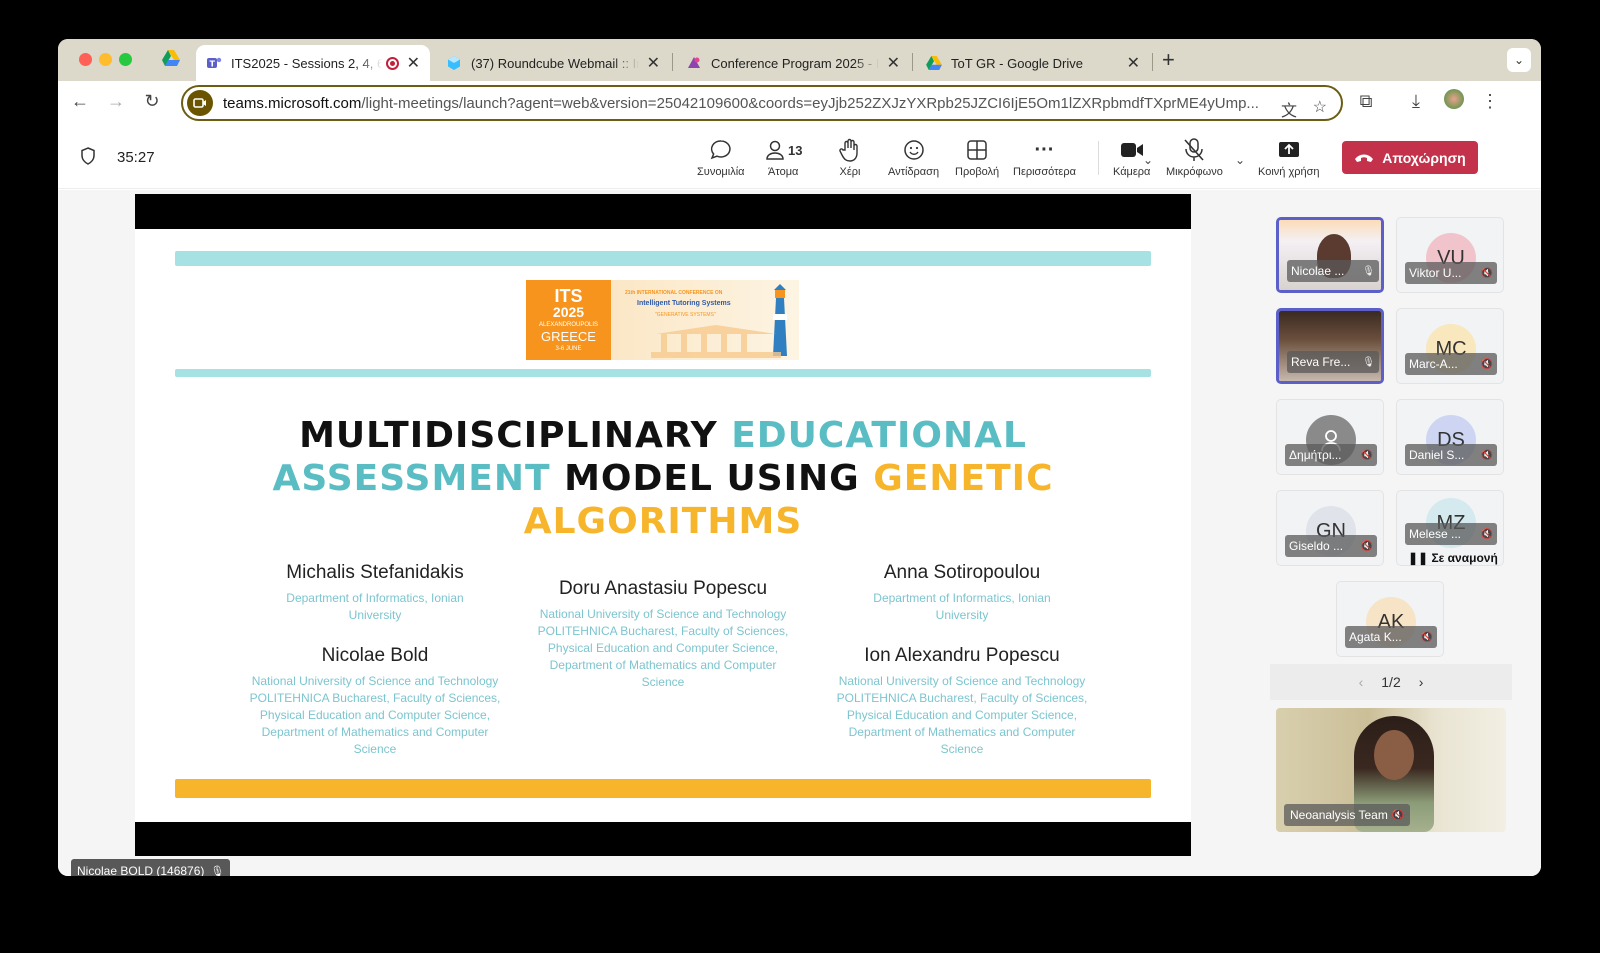 The image size is (1600, 953). Describe the element at coordinates (1240, 160) in the screenshot. I see `microphone-options-chevron-icon: ⌄` at that location.